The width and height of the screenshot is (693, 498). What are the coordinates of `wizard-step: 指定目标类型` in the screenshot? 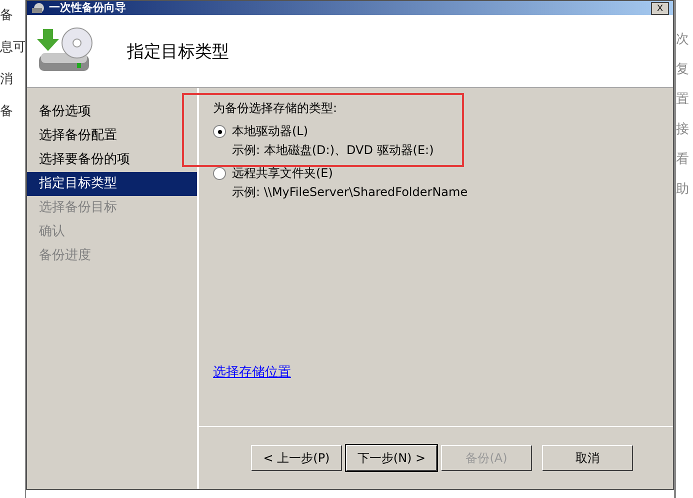 It's located at (112, 184).